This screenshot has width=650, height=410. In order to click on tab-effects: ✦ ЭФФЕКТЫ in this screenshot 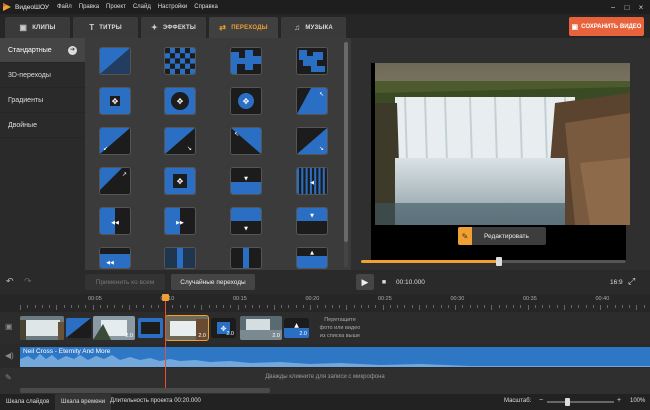, I will do `click(173, 27)`.